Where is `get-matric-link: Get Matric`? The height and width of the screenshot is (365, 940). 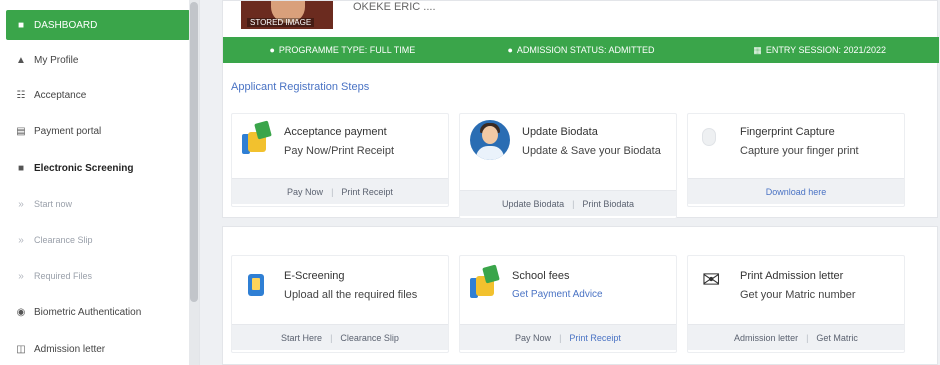
get-matric-link: Get Matric is located at coordinates (837, 338).